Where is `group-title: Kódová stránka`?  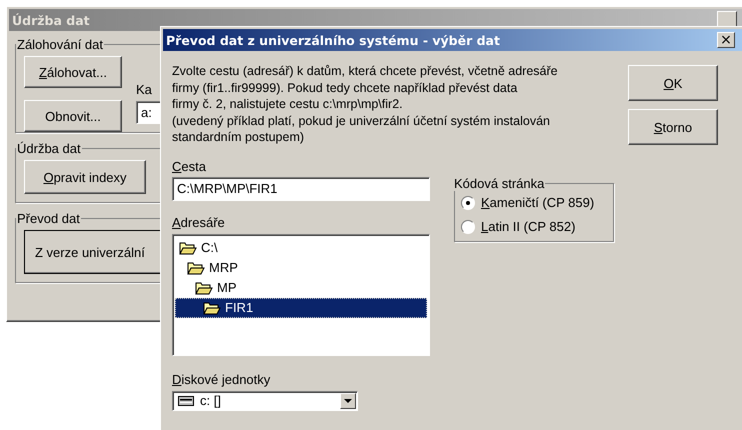 group-title: Kódová stránka is located at coordinates (499, 183).